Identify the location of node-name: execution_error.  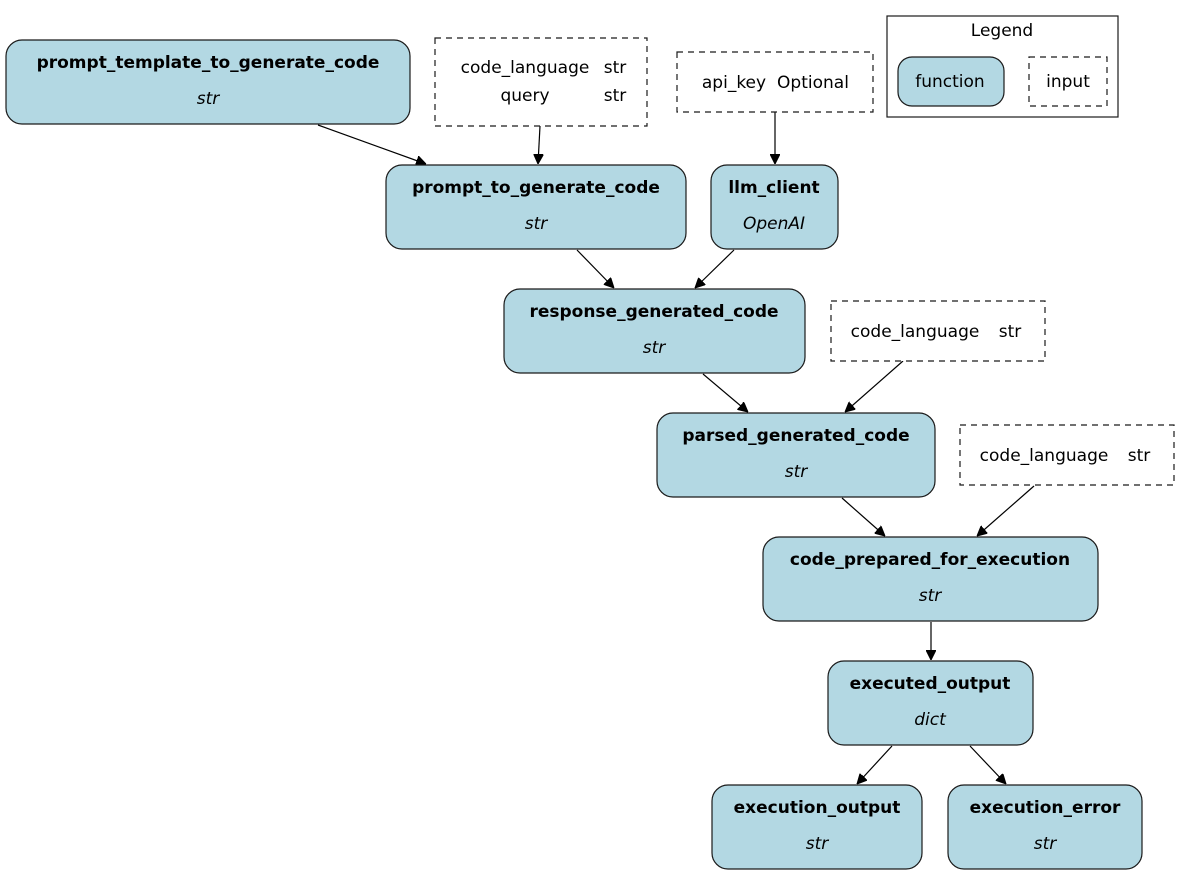
(1045, 808).